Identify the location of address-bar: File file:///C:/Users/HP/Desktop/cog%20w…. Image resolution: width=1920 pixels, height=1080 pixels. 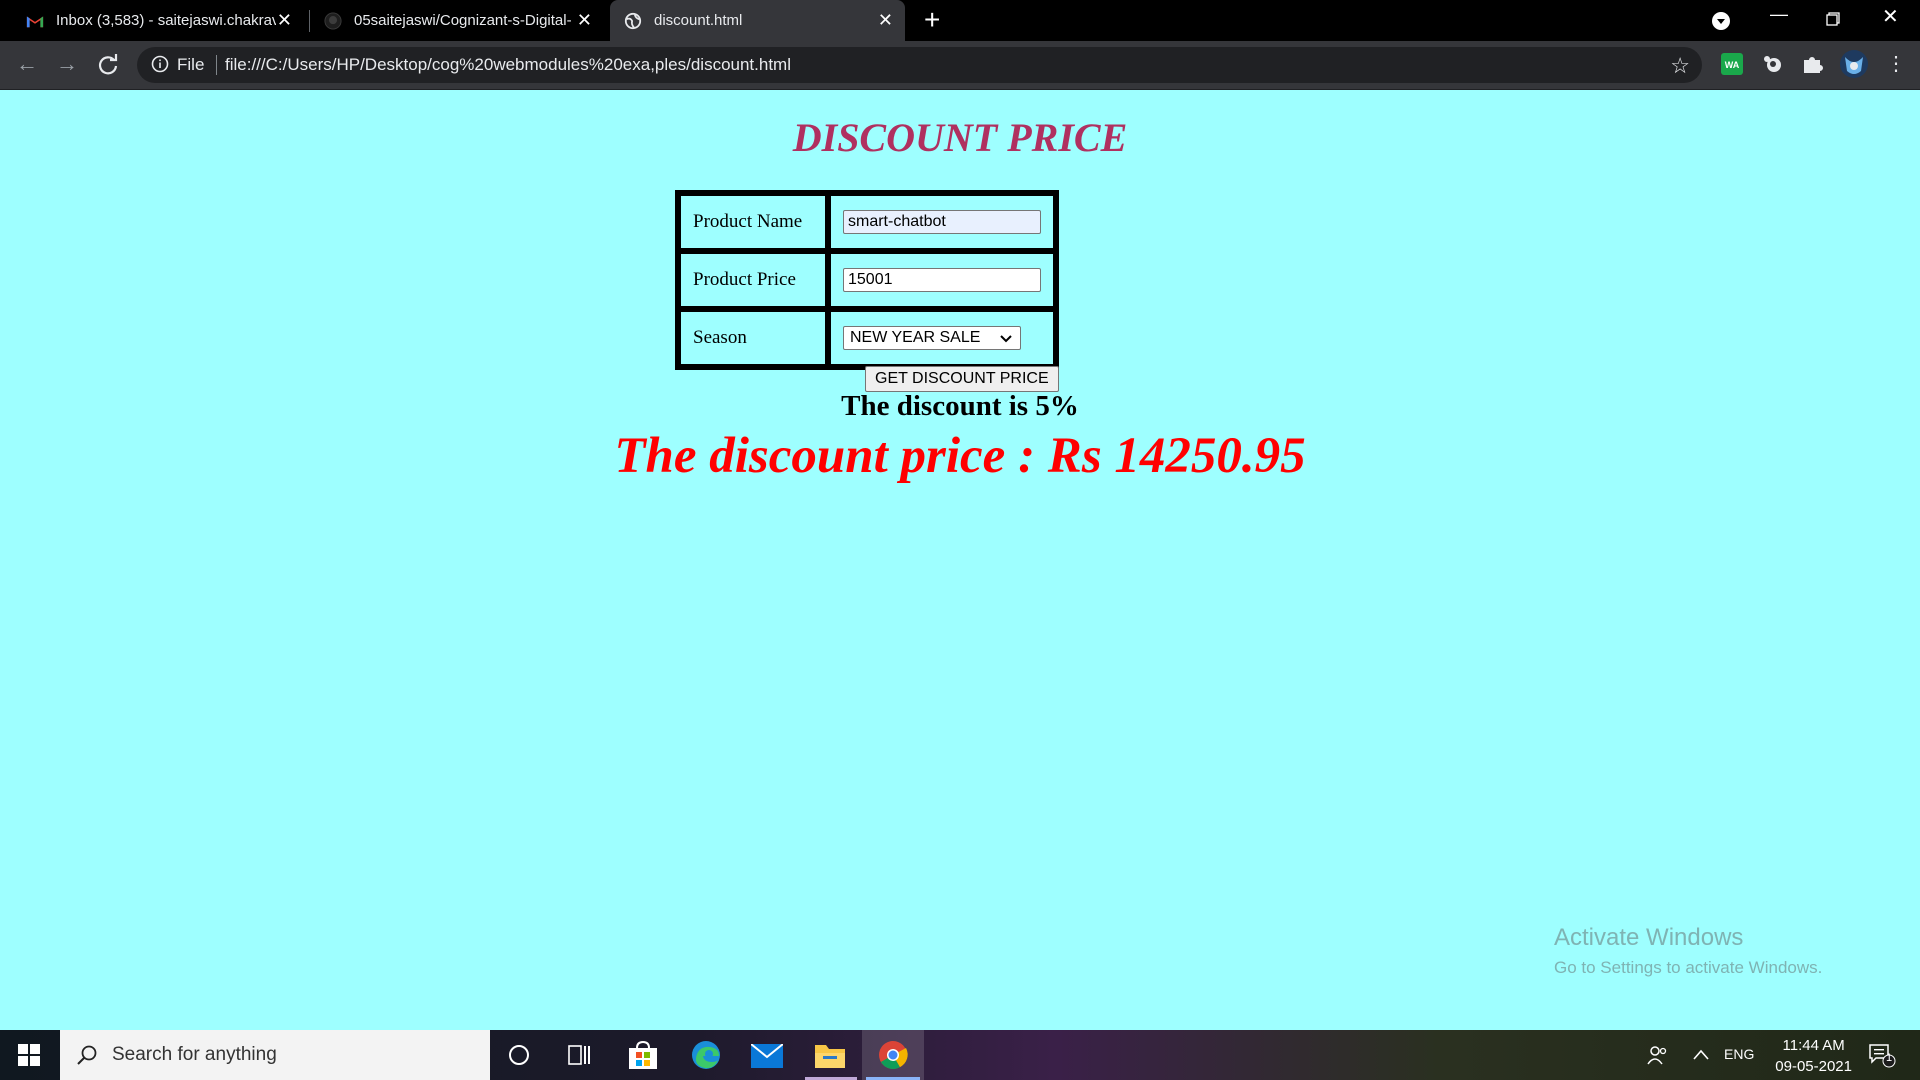
(919, 65).